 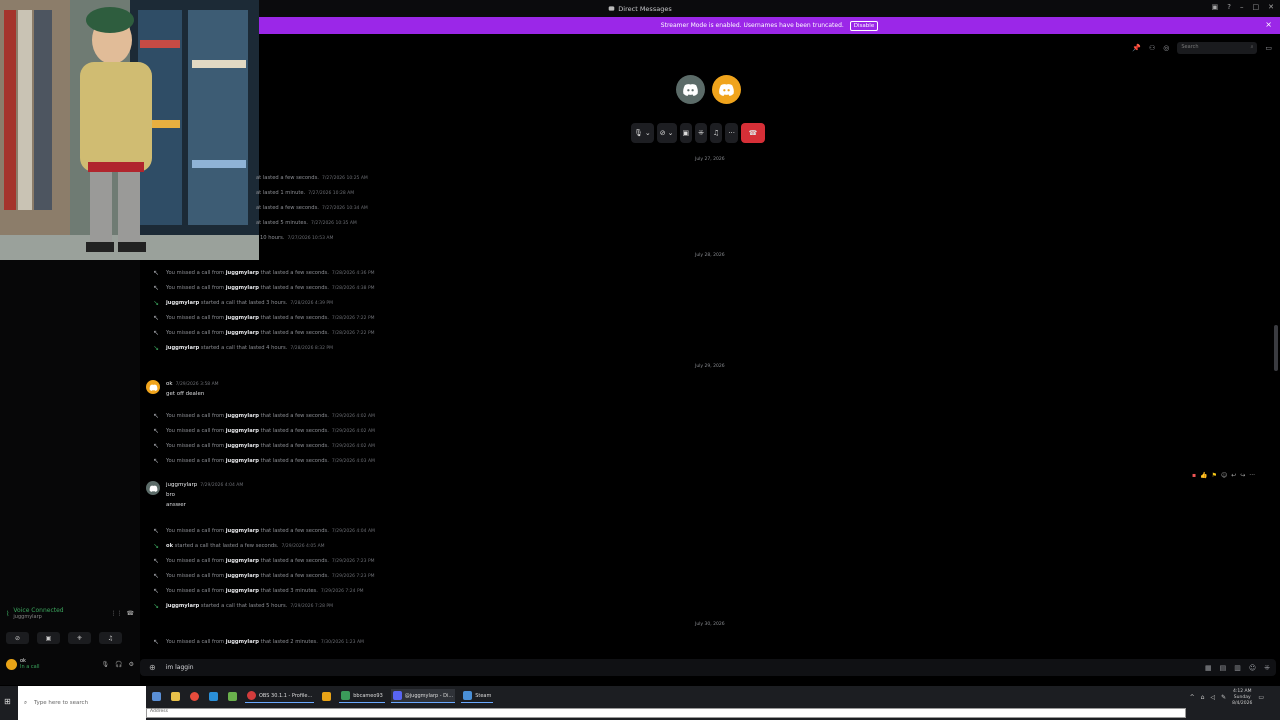 I want to click on edge-button, so click(x=213, y=696).